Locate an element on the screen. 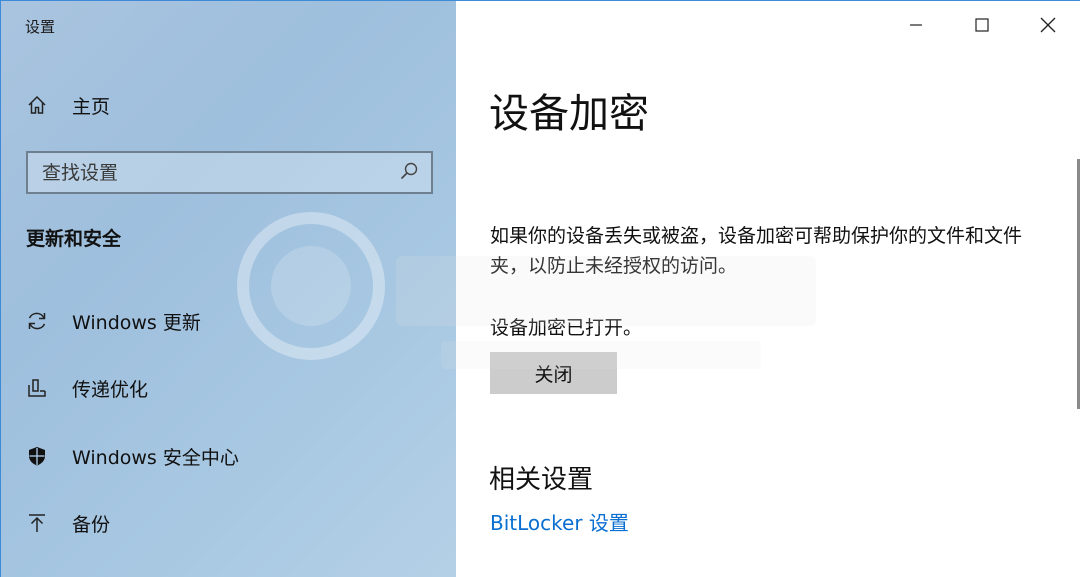 The height and width of the screenshot is (577, 1080). sidebar-item-label: Windows 安全中心 is located at coordinates (155, 457).